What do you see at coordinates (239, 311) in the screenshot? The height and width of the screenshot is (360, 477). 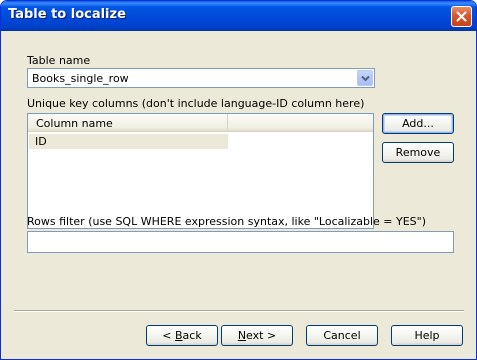 I see `footer-separator` at bounding box center [239, 311].